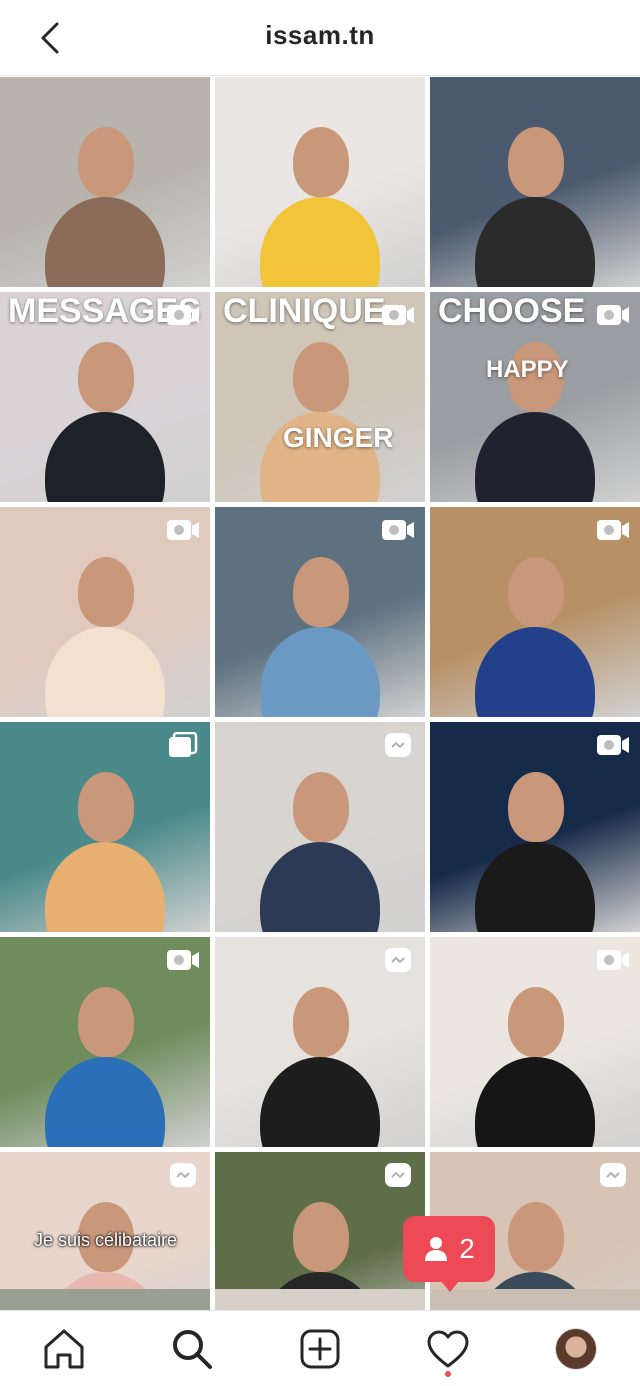 The height and width of the screenshot is (1386, 640). I want to click on new-post-icon, so click(320, 1349).